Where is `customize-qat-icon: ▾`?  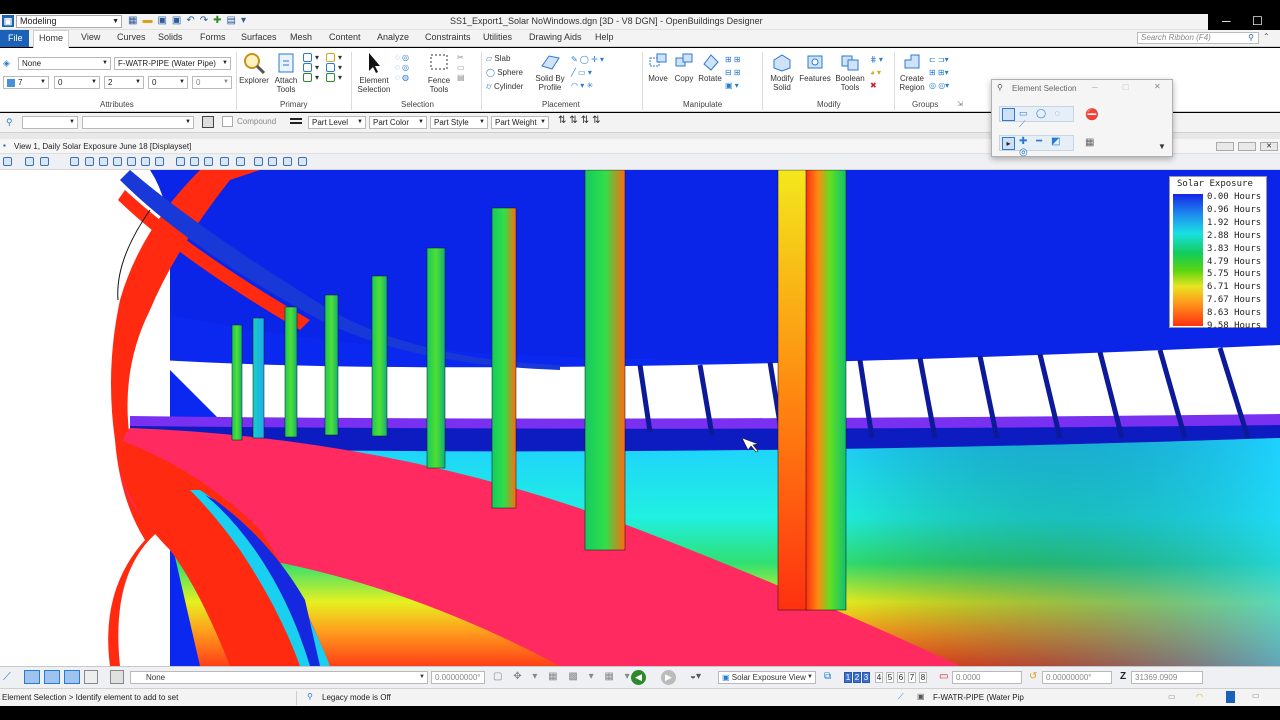
customize-qat-icon: ▾ is located at coordinates (243, 20).